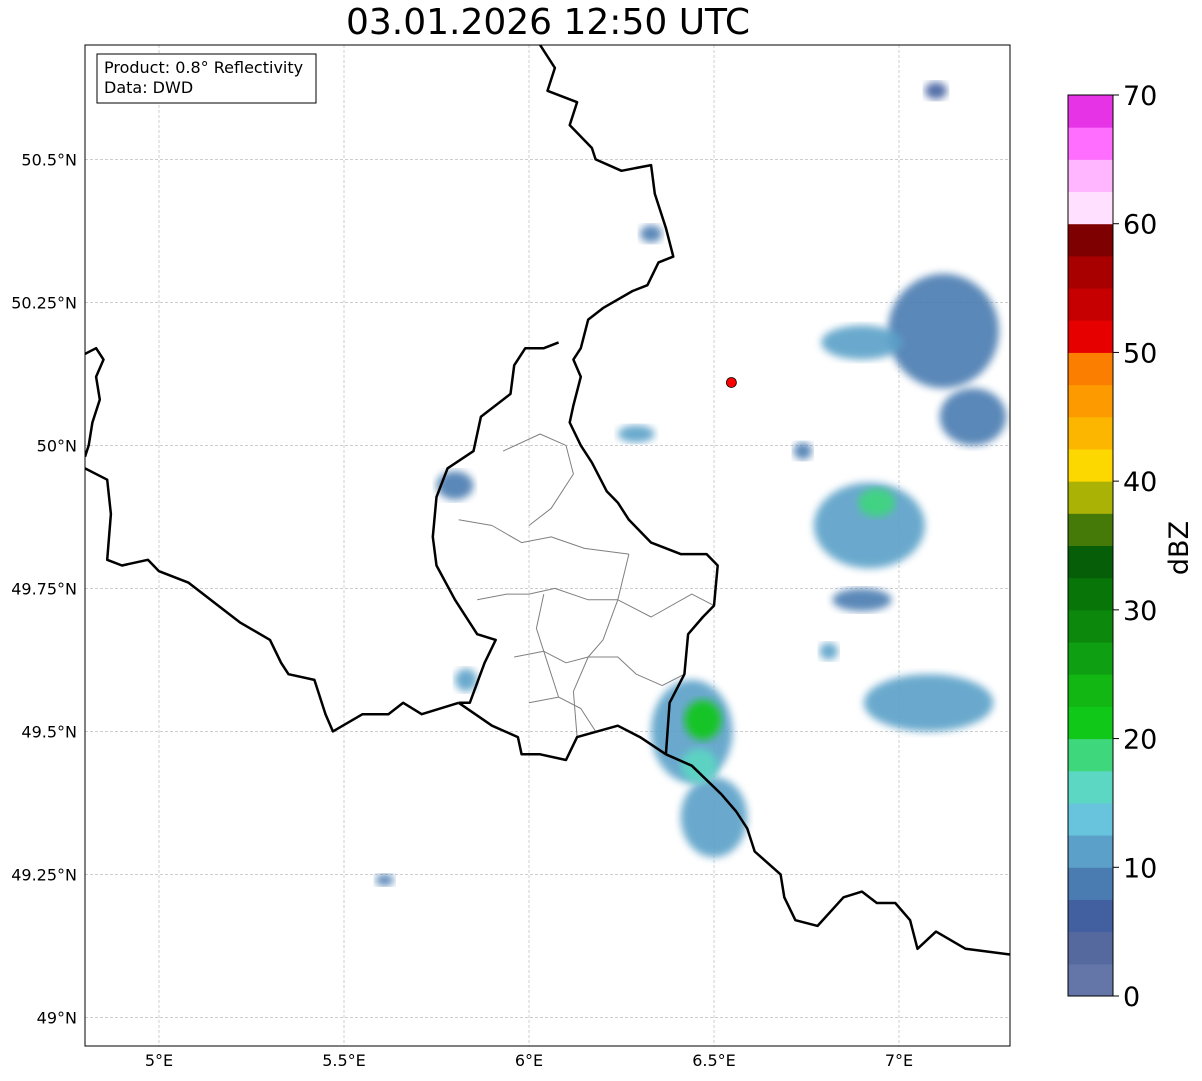  I want to click on colorbar: 0 10 20 30 40 50 60 70 dBZ, so click(1131, 547).